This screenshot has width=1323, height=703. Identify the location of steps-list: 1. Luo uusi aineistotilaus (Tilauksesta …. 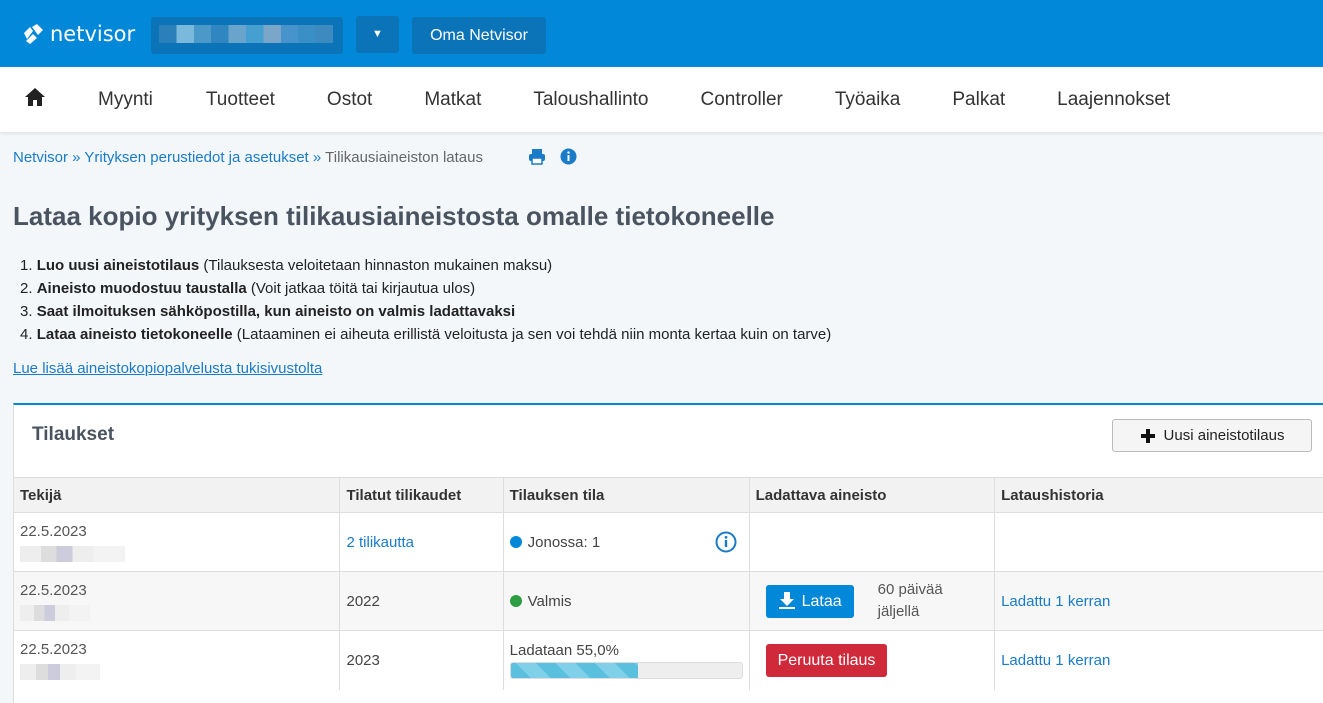
(425, 300).